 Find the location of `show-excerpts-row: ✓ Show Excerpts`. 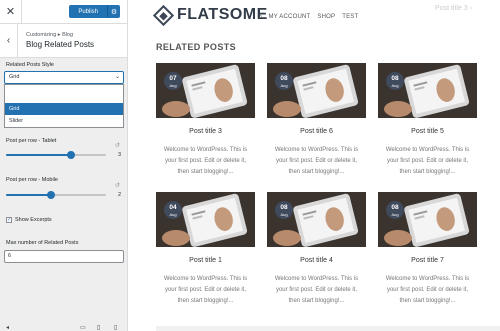

show-excerpts-row: ✓ Show Excerpts is located at coordinates (29, 220).